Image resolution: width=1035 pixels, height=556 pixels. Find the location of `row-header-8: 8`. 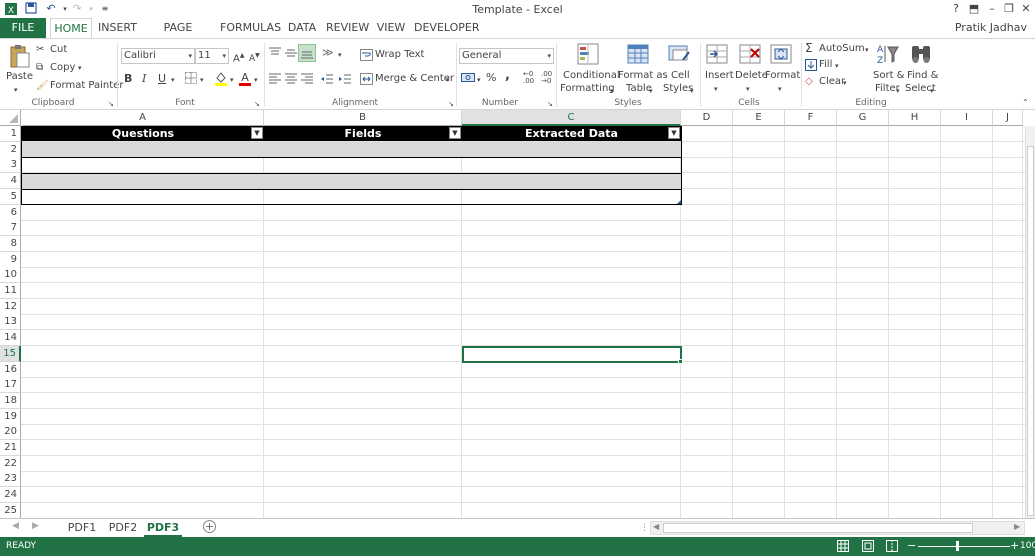

row-header-8: 8 is located at coordinates (10, 243).